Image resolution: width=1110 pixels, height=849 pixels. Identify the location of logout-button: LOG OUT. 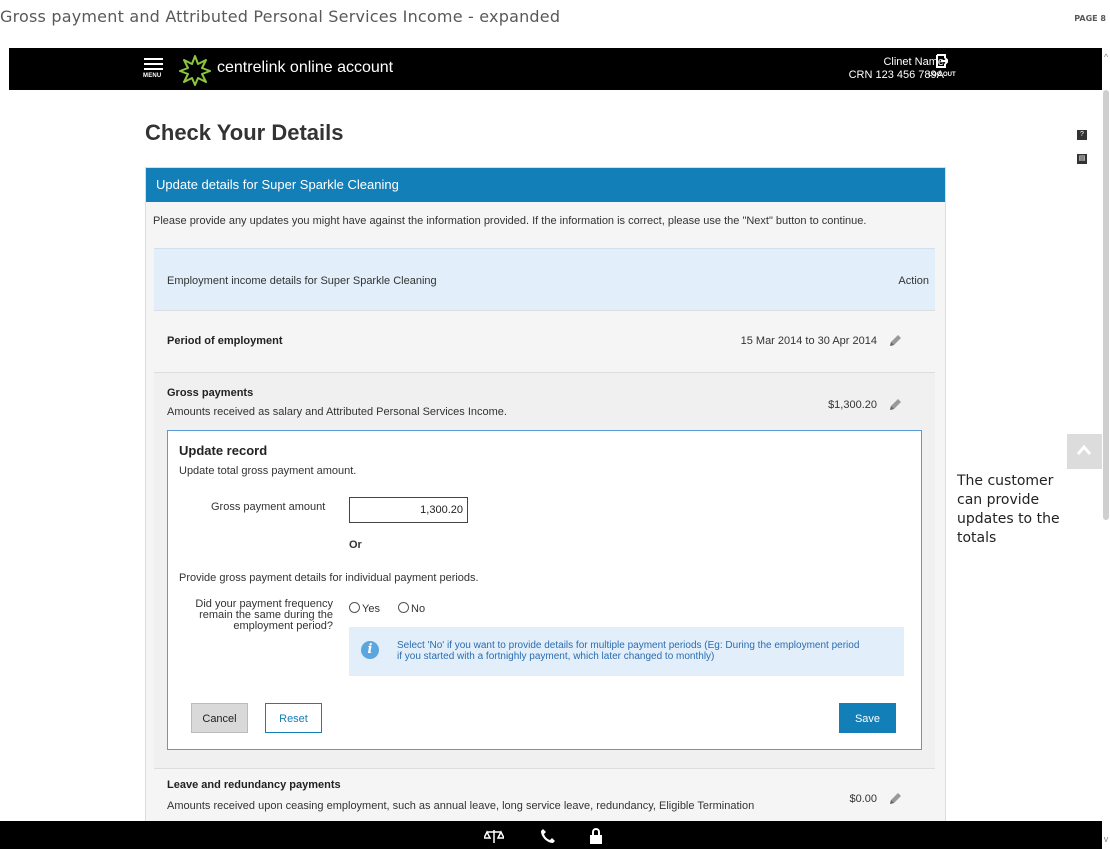
(942, 66).